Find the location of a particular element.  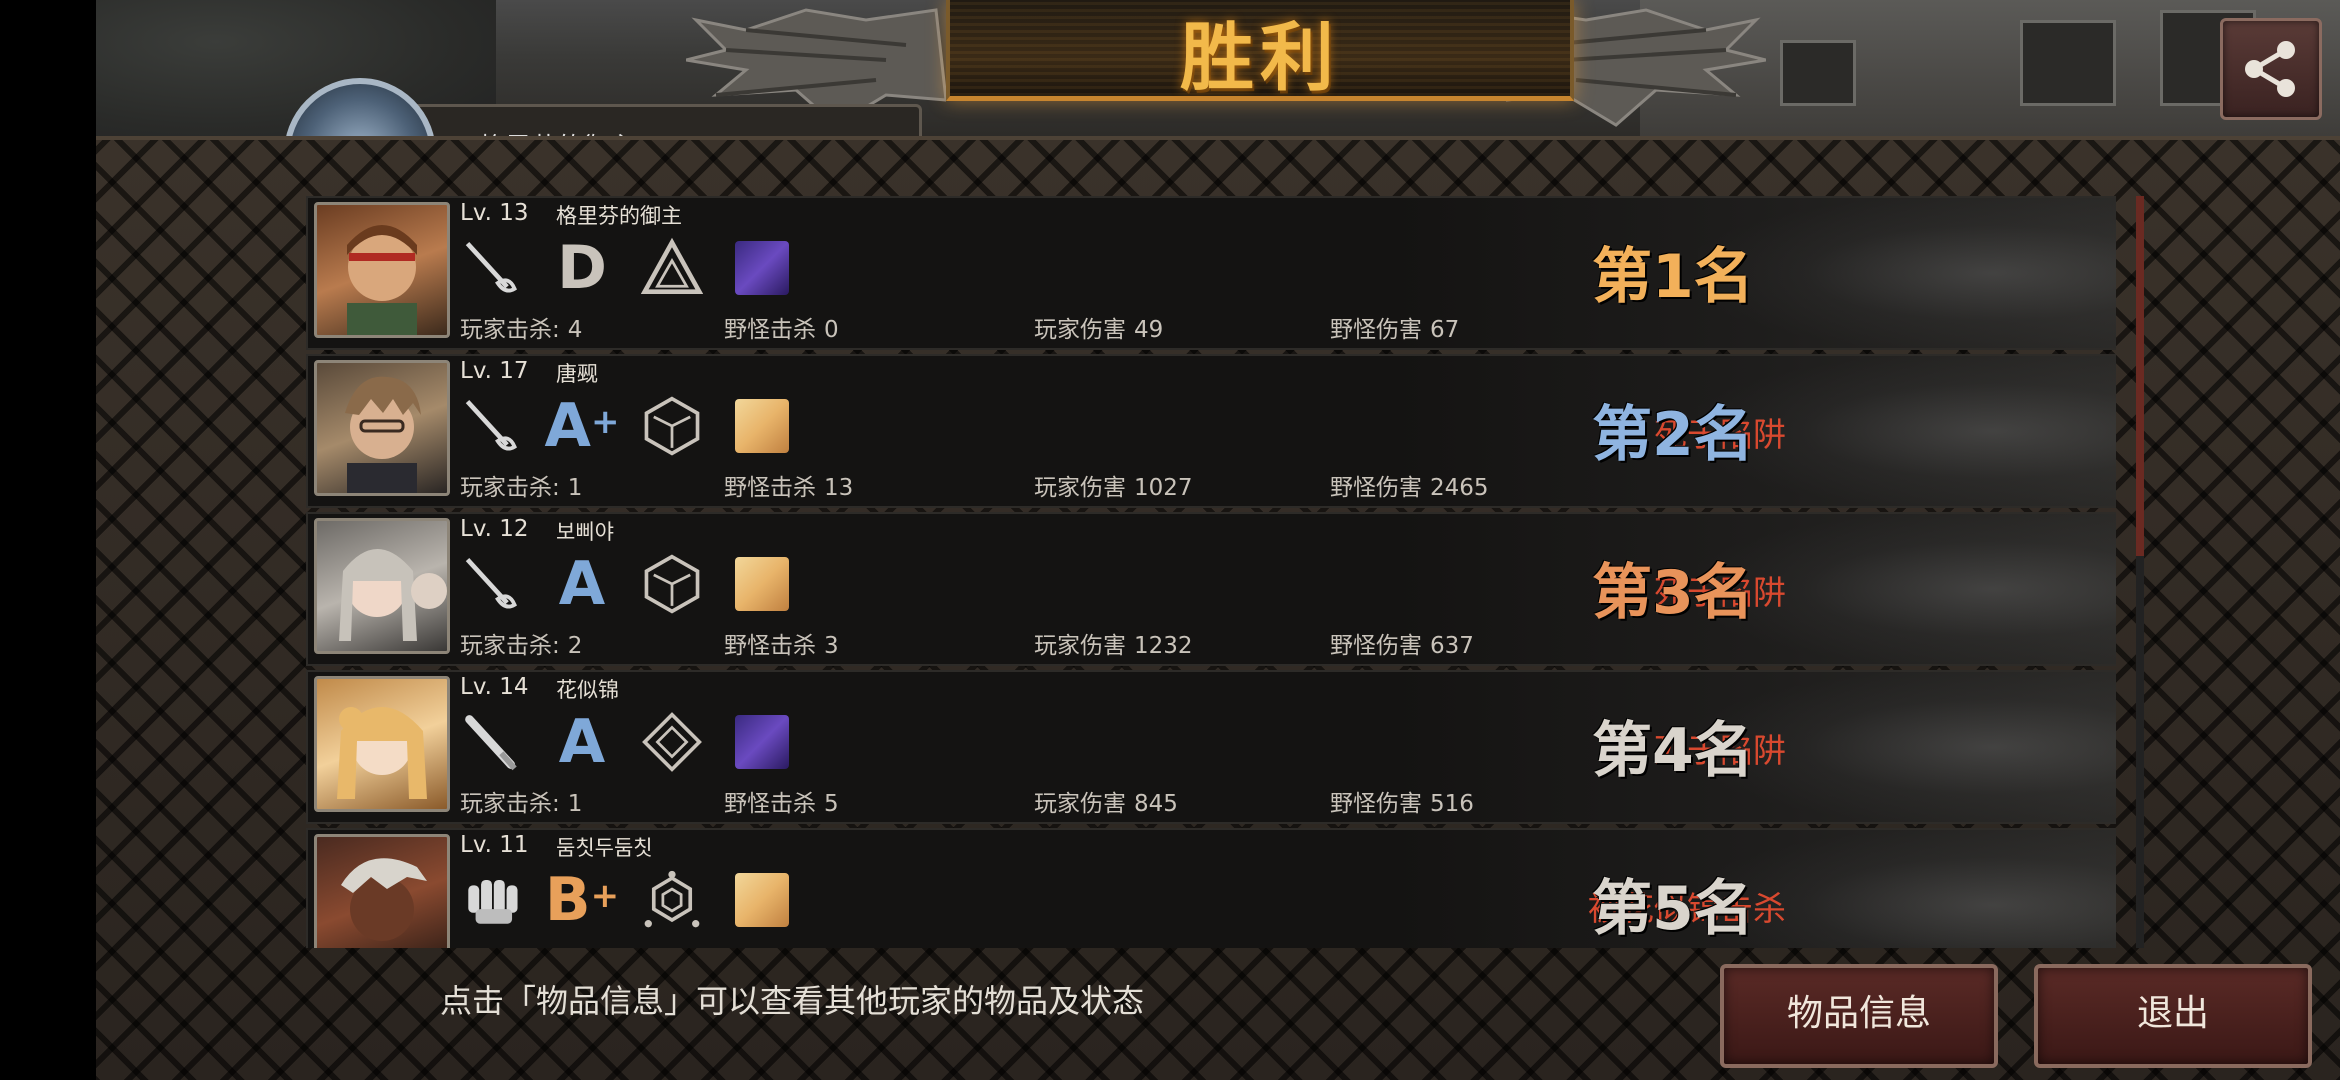

player-kills-value: 1 is located at coordinates (575, 804).